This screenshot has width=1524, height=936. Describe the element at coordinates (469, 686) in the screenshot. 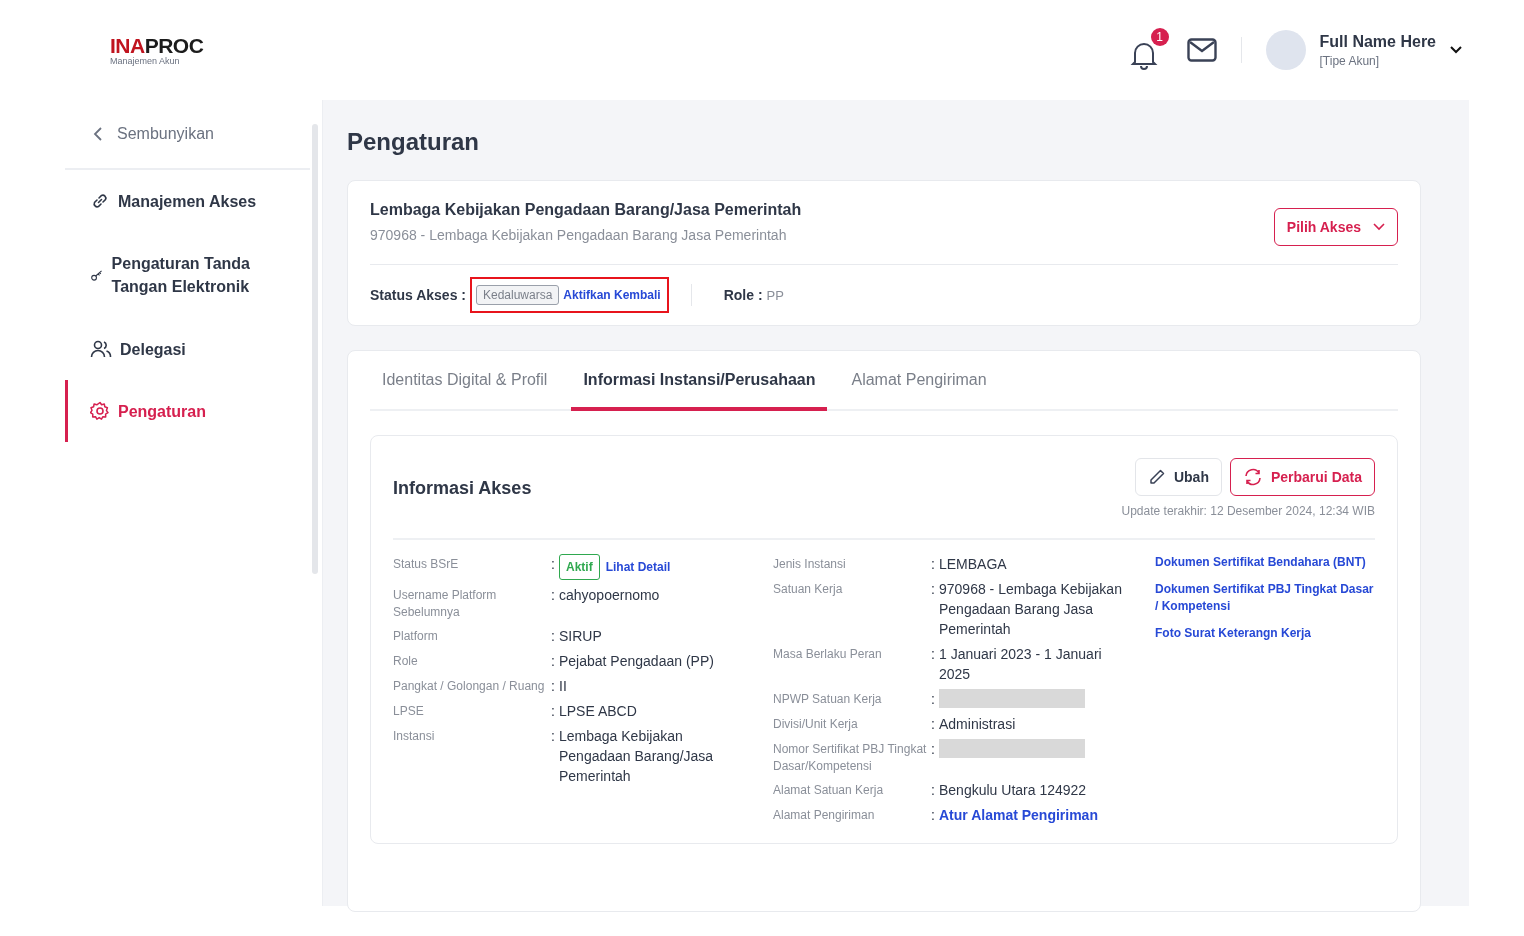

I see `field-label: Pangkat / Golongan / Ruang` at that location.